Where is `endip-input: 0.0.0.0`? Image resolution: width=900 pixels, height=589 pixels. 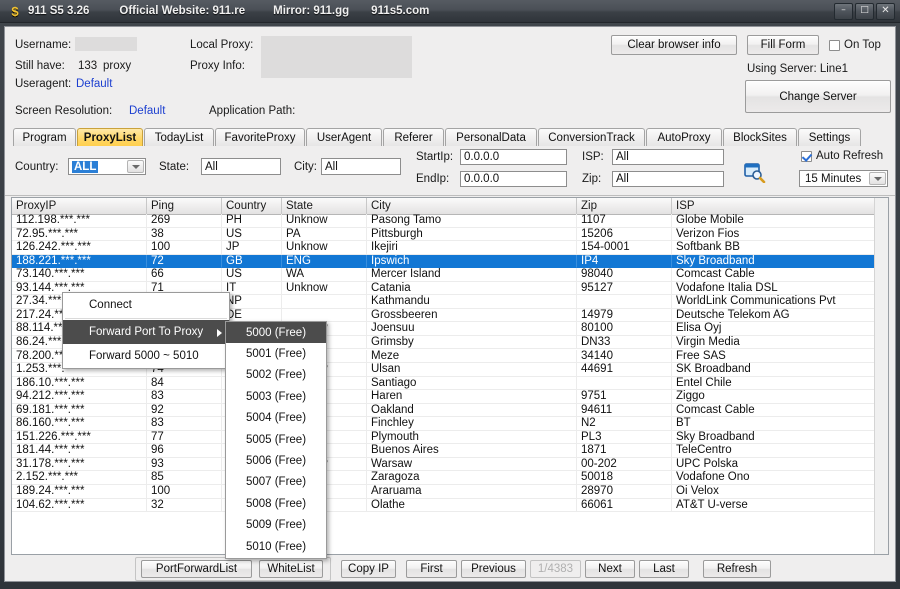
endip-input: 0.0.0.0 is located at coordinates (513, 179).